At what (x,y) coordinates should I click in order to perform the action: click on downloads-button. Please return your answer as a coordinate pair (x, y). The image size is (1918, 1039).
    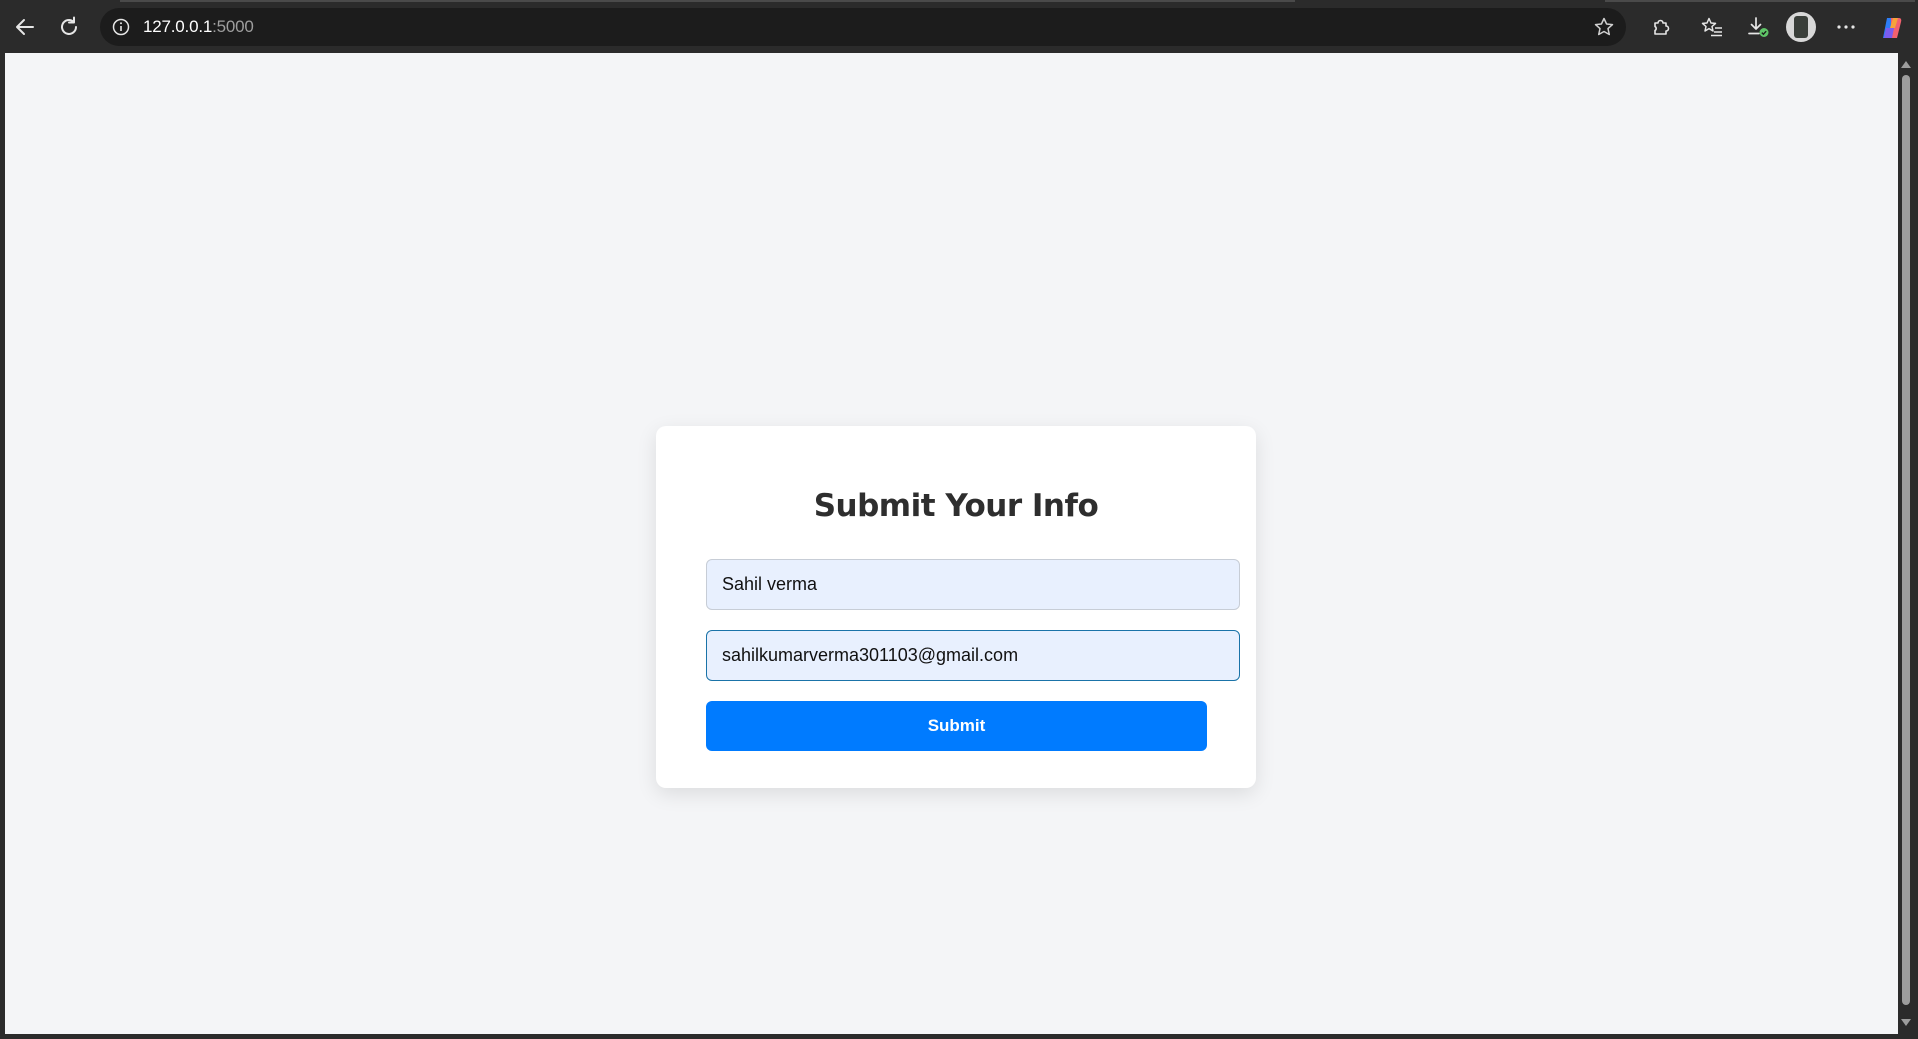
    Looking at the image, I should click on (1758, 27).